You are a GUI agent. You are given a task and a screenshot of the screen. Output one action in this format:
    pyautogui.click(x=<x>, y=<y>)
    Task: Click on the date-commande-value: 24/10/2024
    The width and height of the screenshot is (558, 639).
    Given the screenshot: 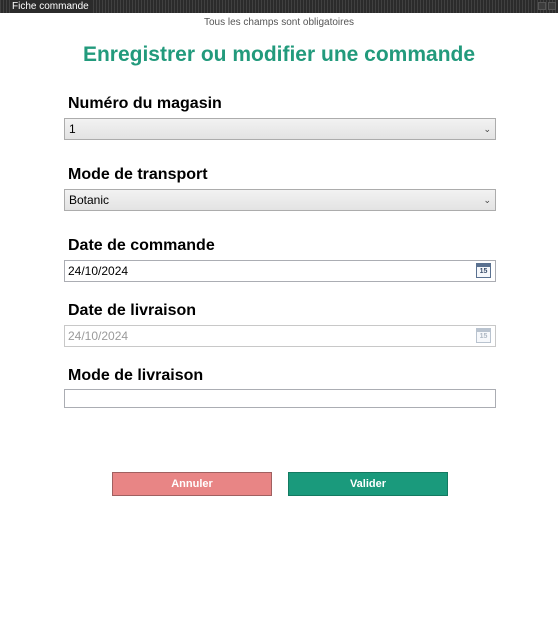 What is the action you would take?
    pyautogui.click(x=98, y=271)
    